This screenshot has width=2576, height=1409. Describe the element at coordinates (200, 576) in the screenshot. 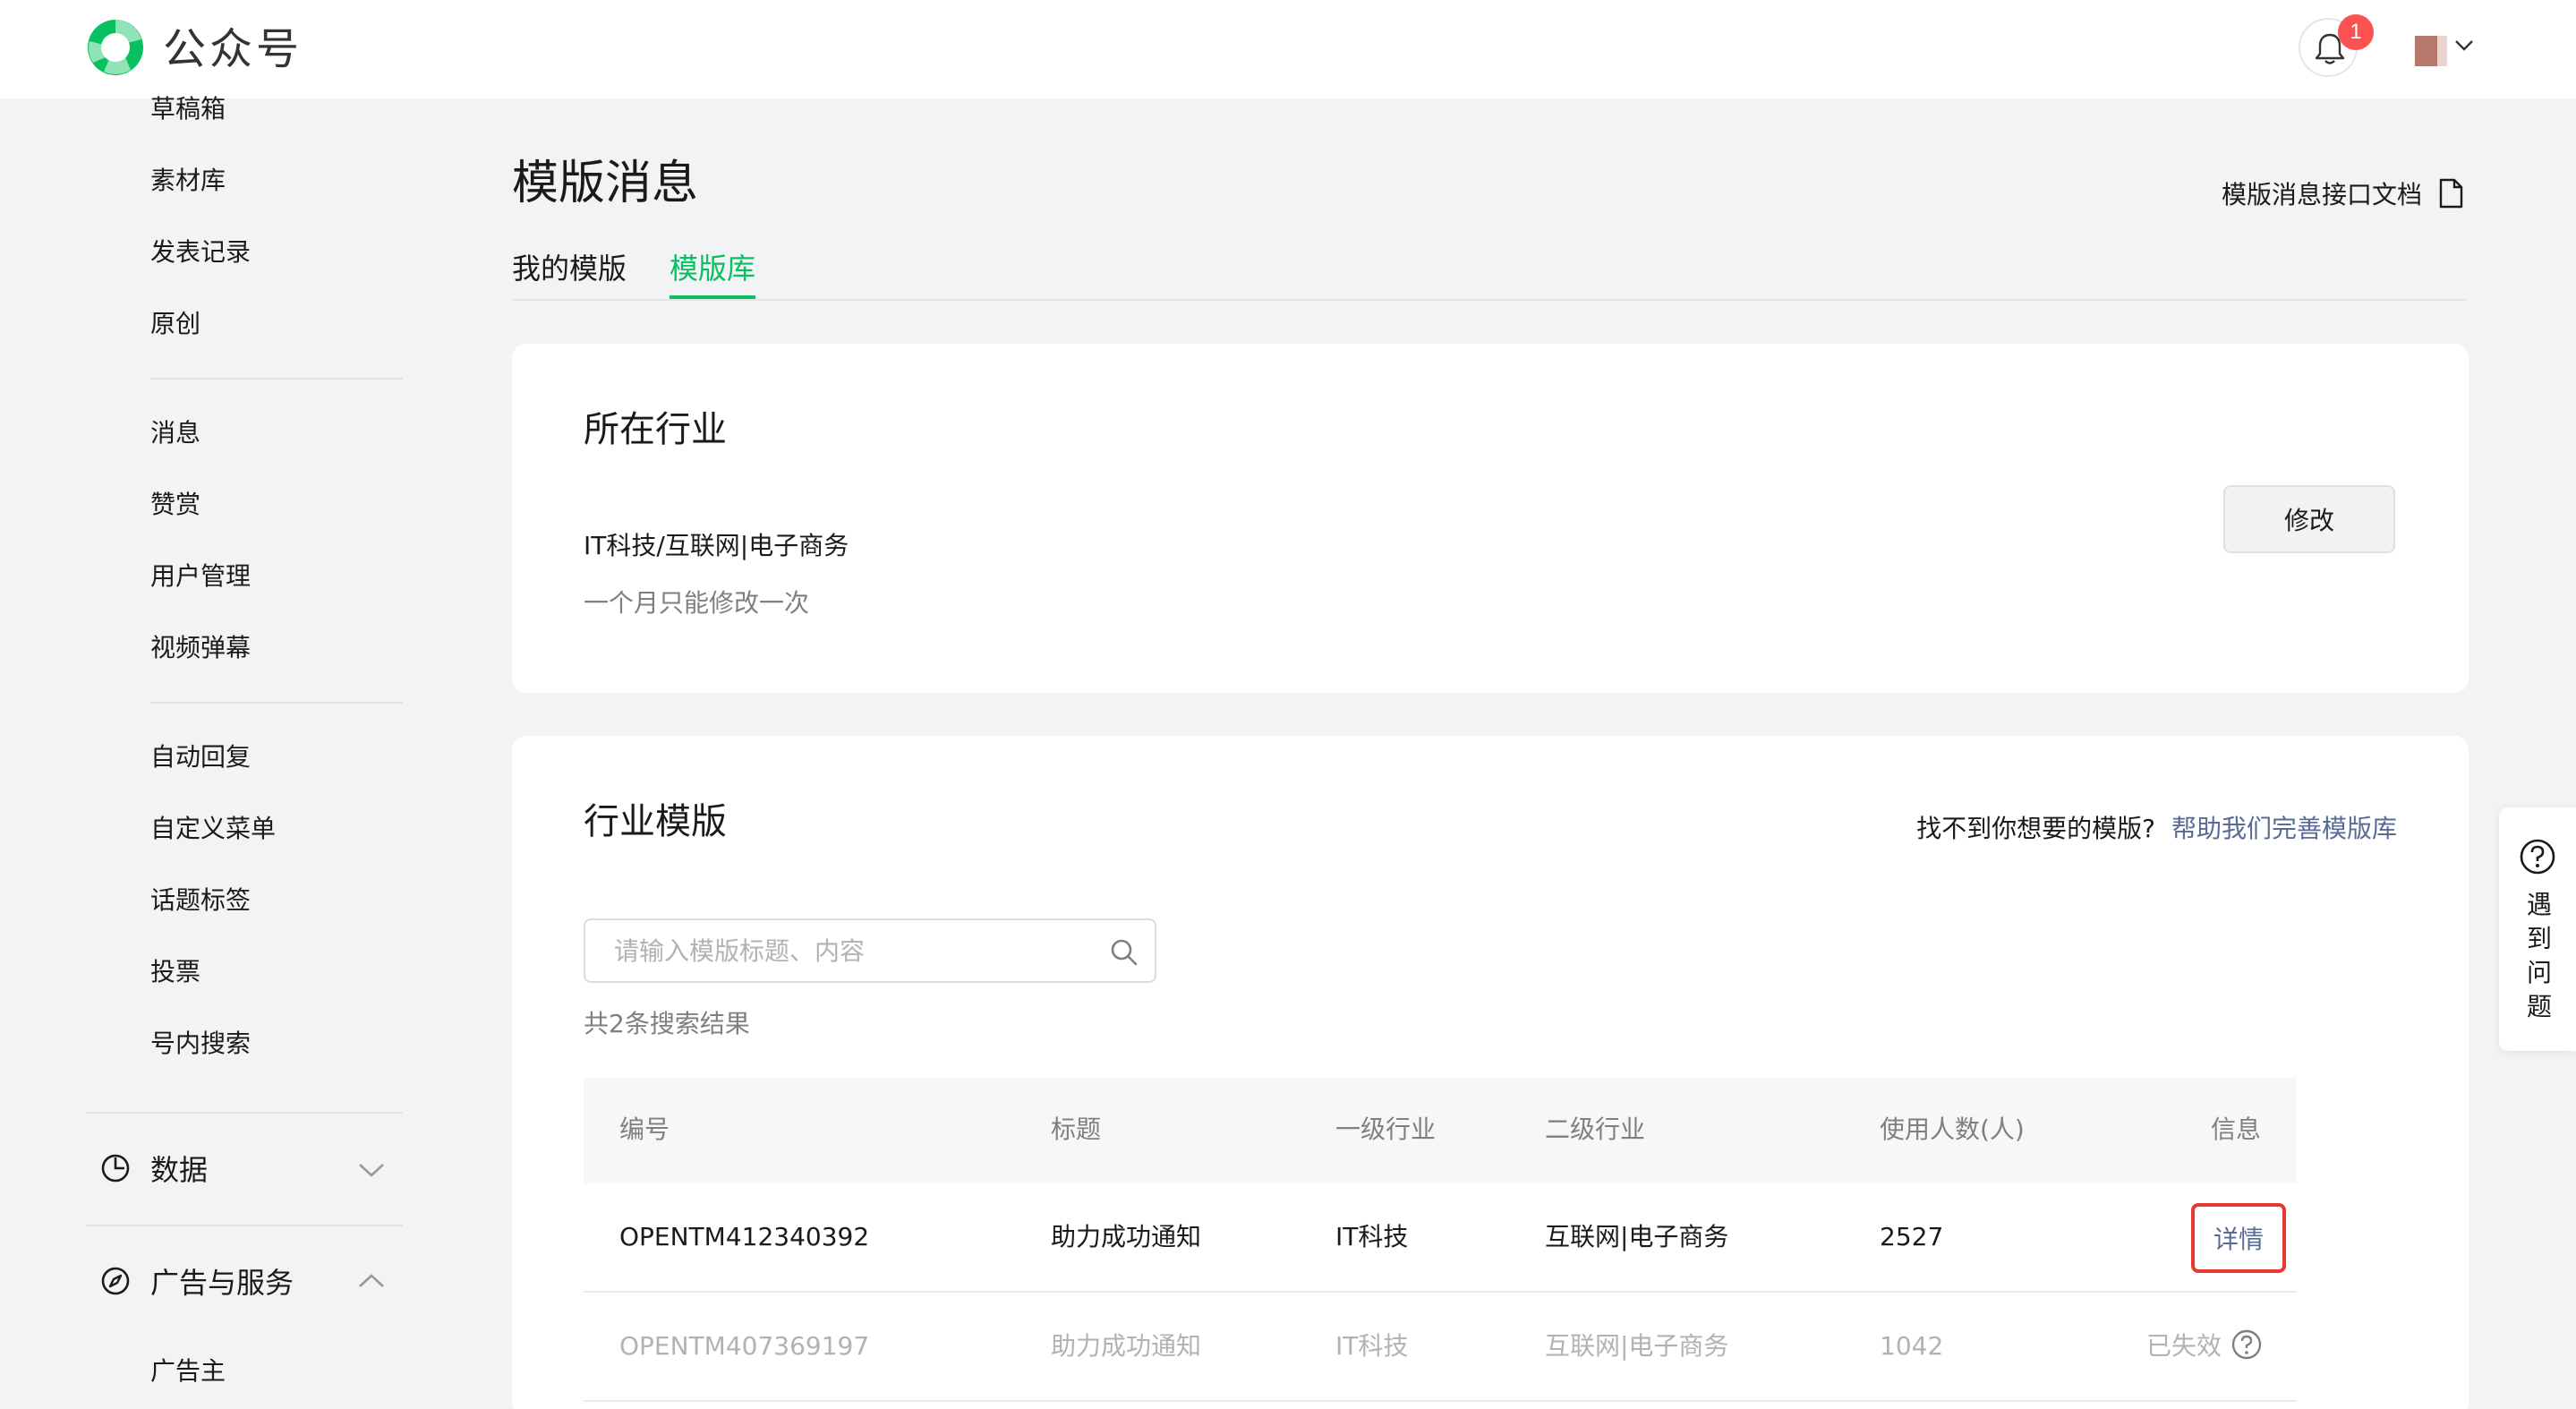

I see `sidebar-item-user-management: 用户管理` at that location.